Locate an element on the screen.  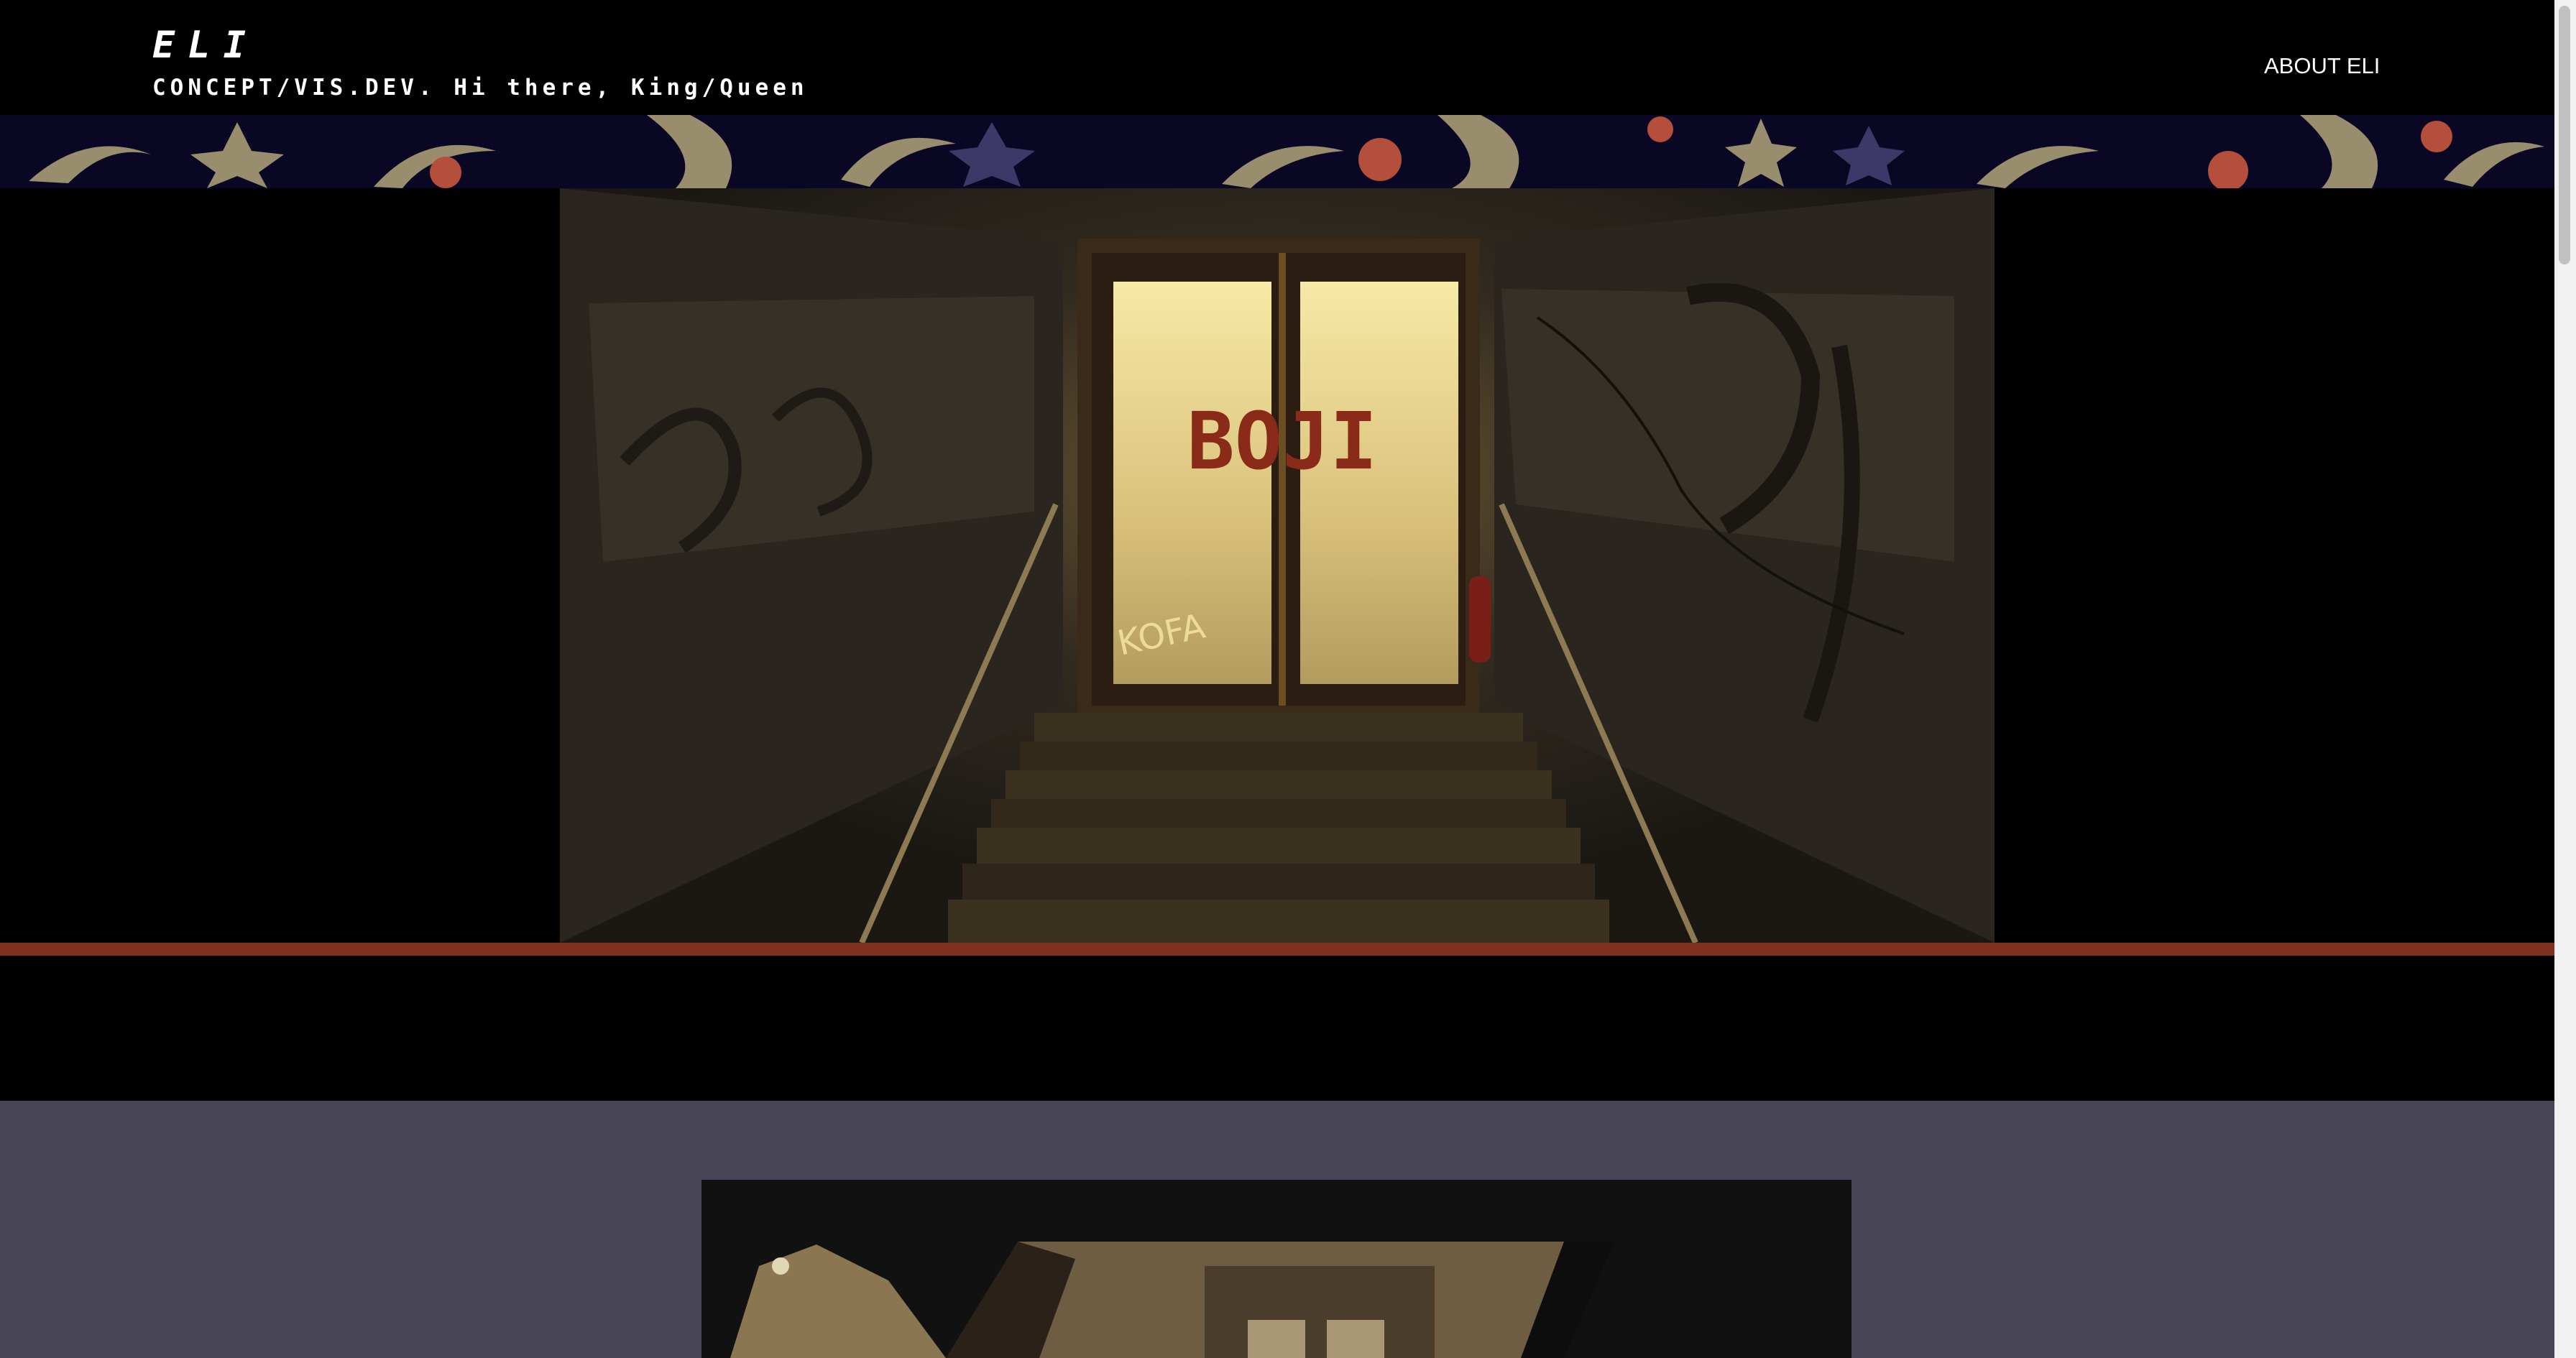
site-title: ELI is located at coordinates (205, 45).